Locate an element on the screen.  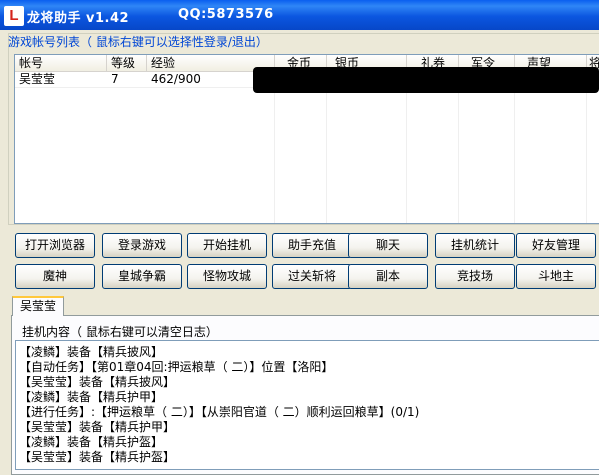
chat-button: 聊天 is located at coordinates (388, 245).